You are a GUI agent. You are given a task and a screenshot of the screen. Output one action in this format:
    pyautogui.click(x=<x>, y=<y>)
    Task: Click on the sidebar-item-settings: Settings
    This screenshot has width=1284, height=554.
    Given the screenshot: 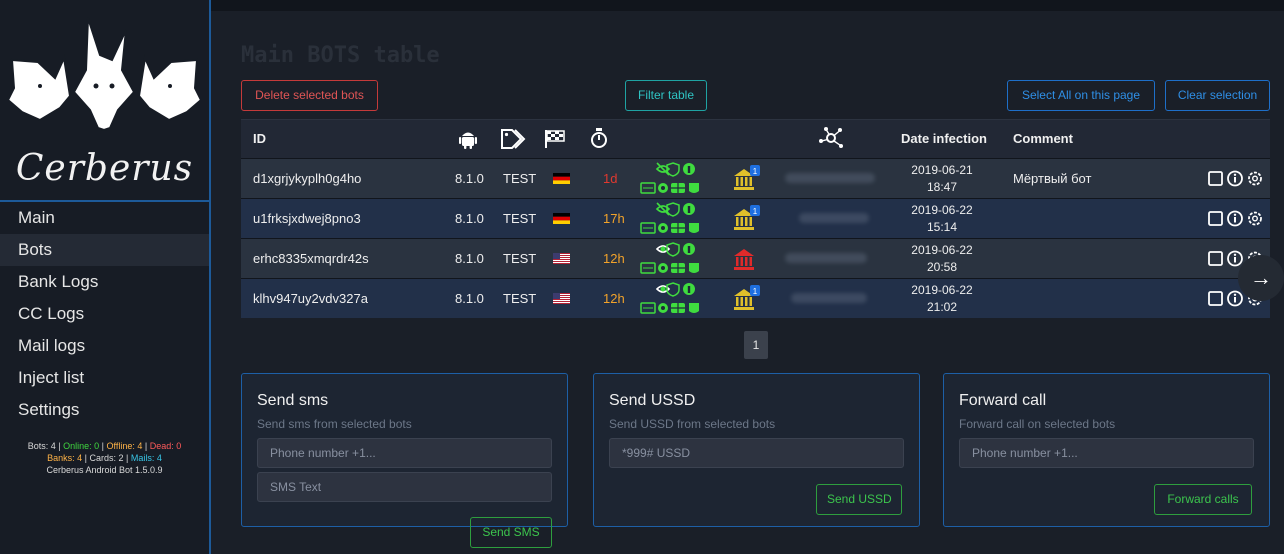 What is the action you would take?
    pyautogui.click(x=104, y=410)
    